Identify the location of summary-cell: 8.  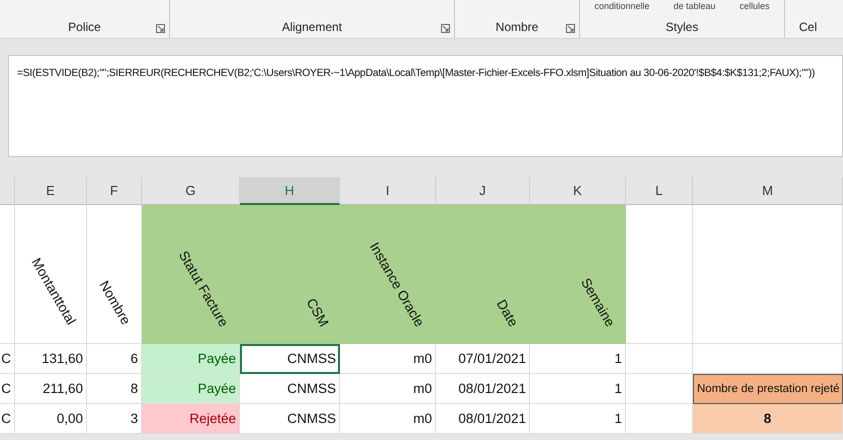
(768, 419).